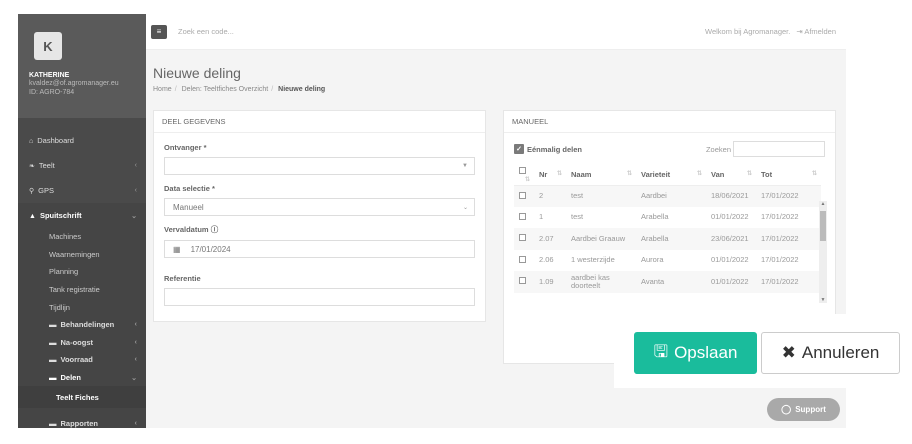  Describe the element at coordinates (731, 175) in the screenshot. I see `column-header-van: Van ⇅` at that location.